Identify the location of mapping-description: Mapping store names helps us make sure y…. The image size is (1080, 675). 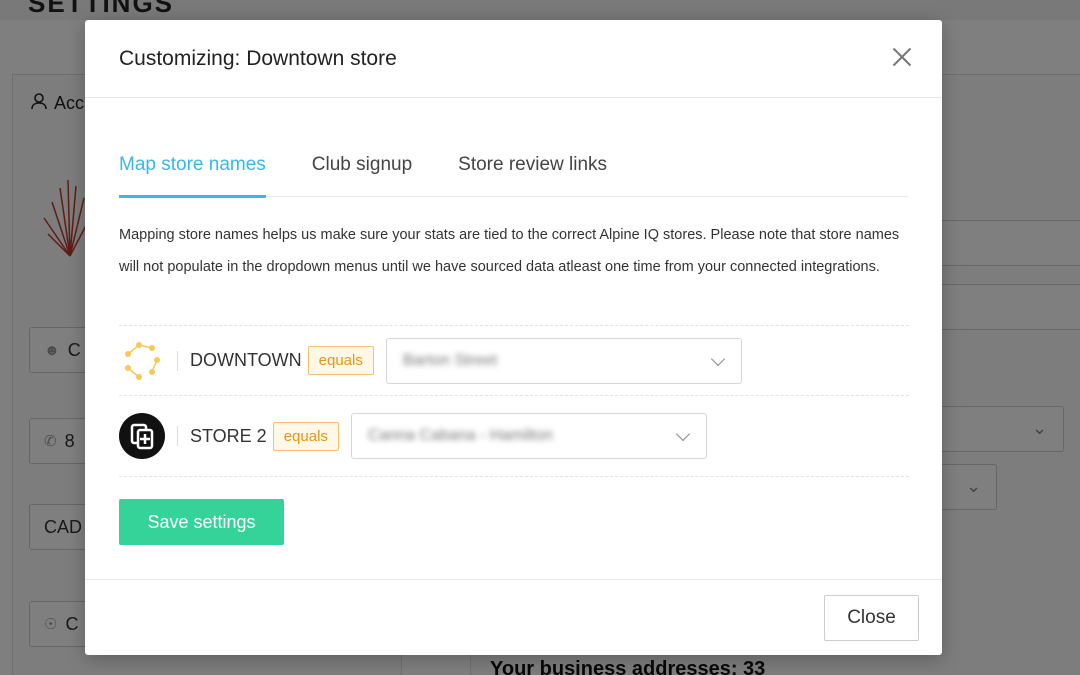
(509, 251).